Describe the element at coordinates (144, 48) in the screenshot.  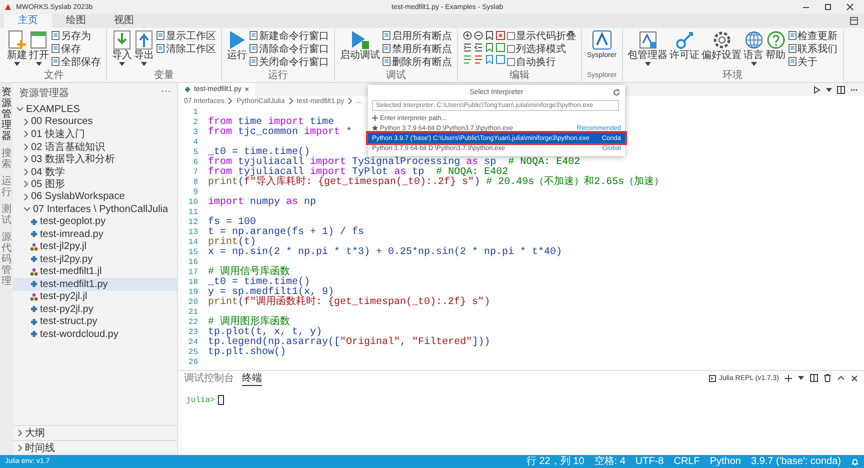
I see `ribbon-button: 导出` at that location.